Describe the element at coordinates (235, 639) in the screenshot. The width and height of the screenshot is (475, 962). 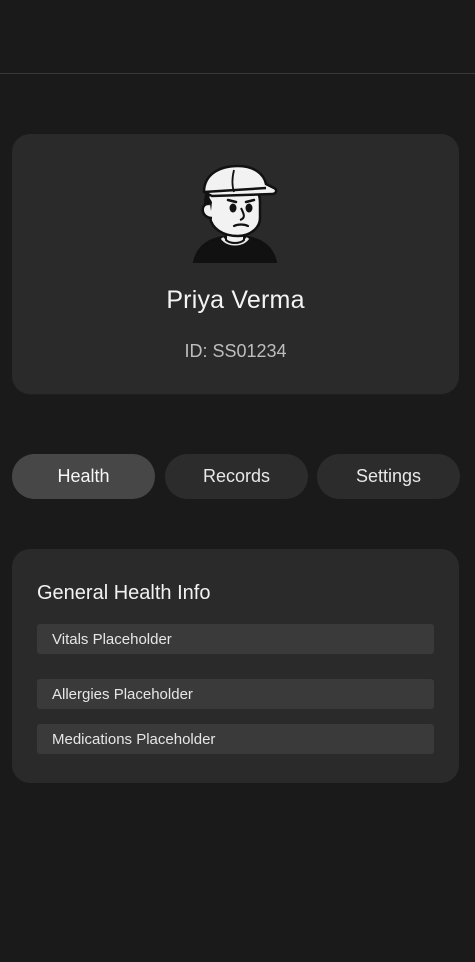
I see `vitals-field: Vitals Placeholder` at that location.